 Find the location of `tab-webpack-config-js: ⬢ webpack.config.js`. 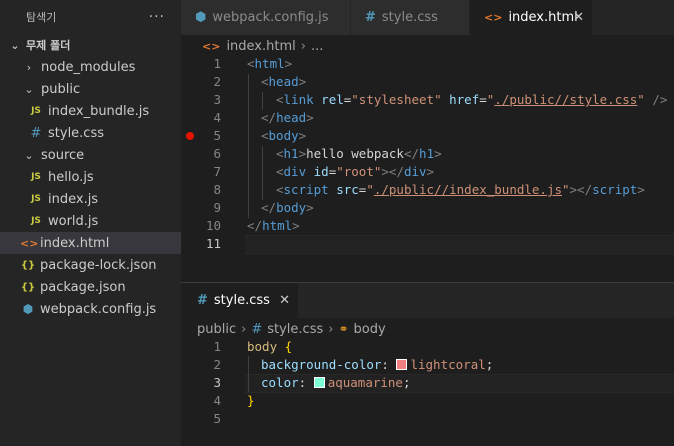

tab-webpack-config-js: ⬢ webpack.config.js is located at coordinates (266, 17).